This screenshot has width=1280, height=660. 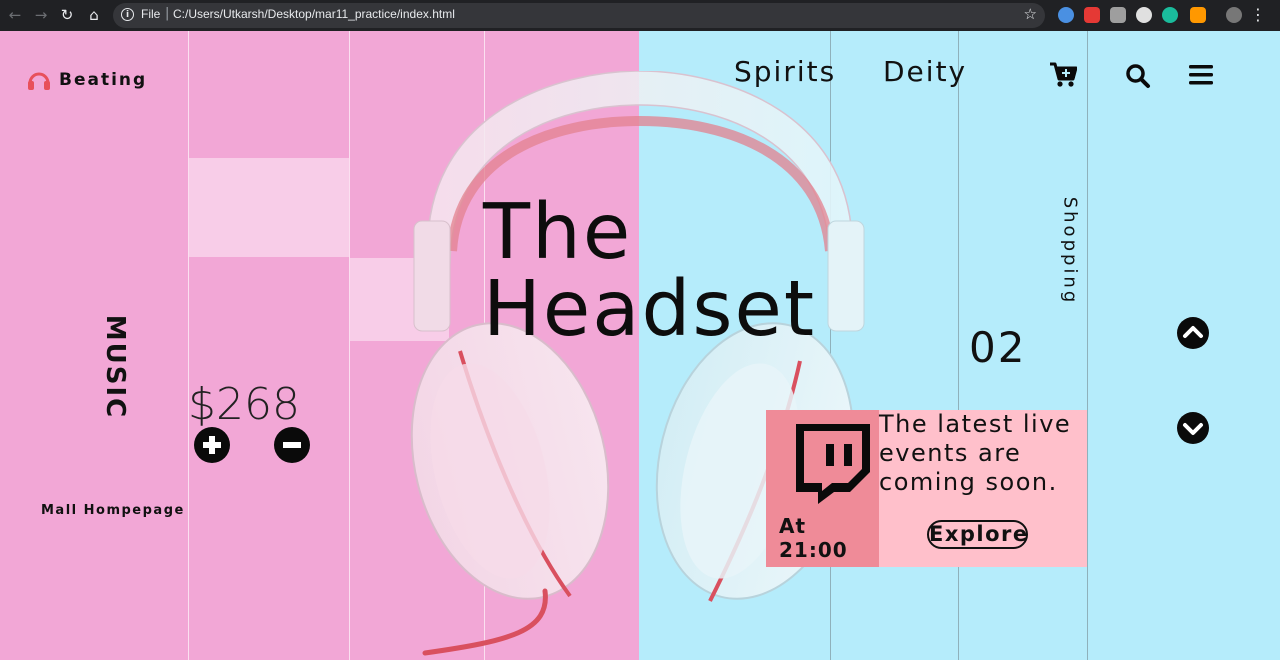 I want to click on chevron-up-circle-icon, so click(x=1193, y=333).